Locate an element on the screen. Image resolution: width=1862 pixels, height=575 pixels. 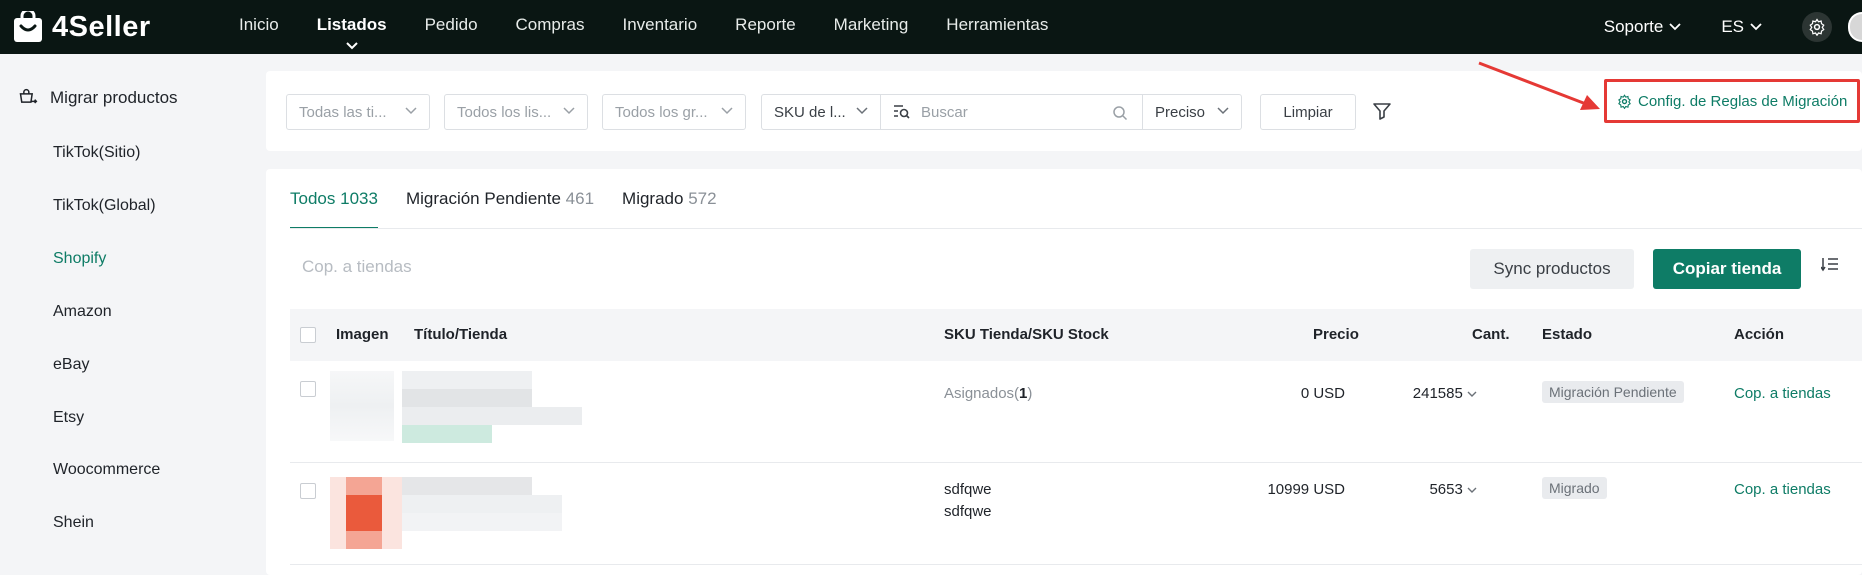
search-input: Buscar is located at coordinates (1012, 112).